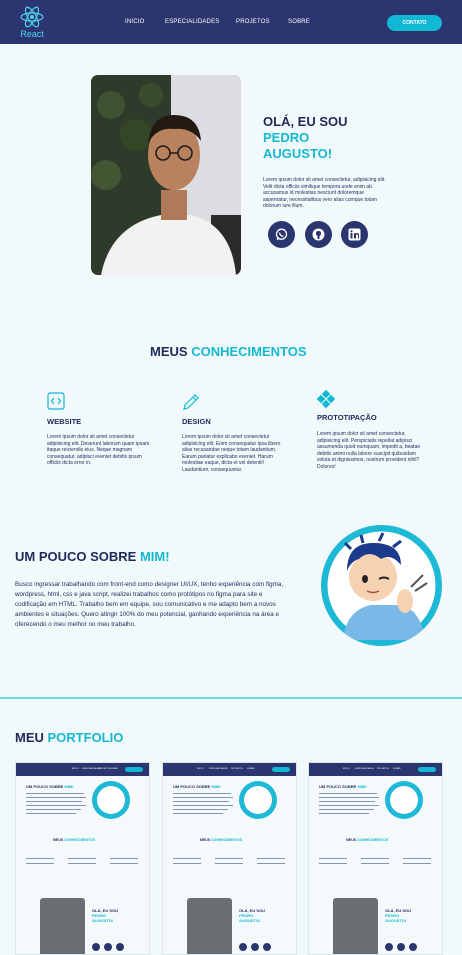  I want to click on react-logo: React, so click(32, 24).